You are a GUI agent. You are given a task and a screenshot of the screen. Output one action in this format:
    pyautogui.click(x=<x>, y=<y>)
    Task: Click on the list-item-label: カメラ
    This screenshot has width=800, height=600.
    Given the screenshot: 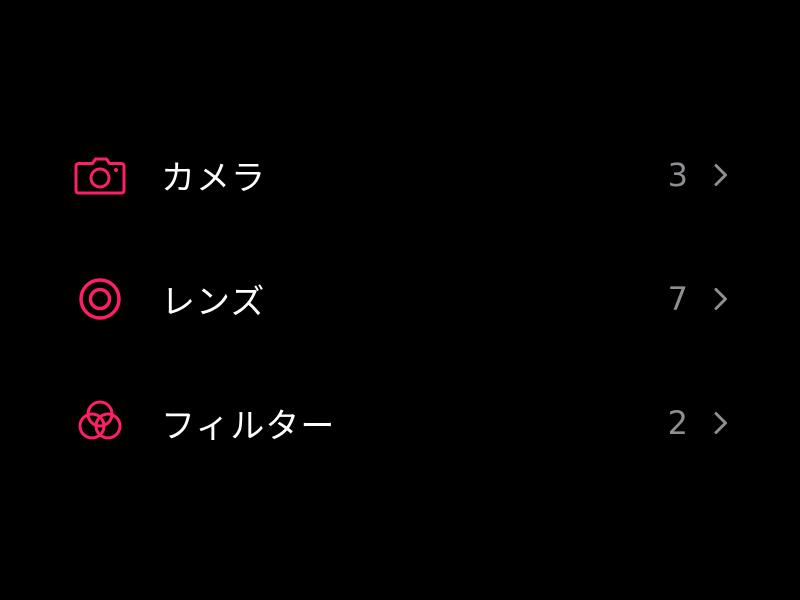 What is the action you would take?
    pyautogui.click(x=213, y=178)
    